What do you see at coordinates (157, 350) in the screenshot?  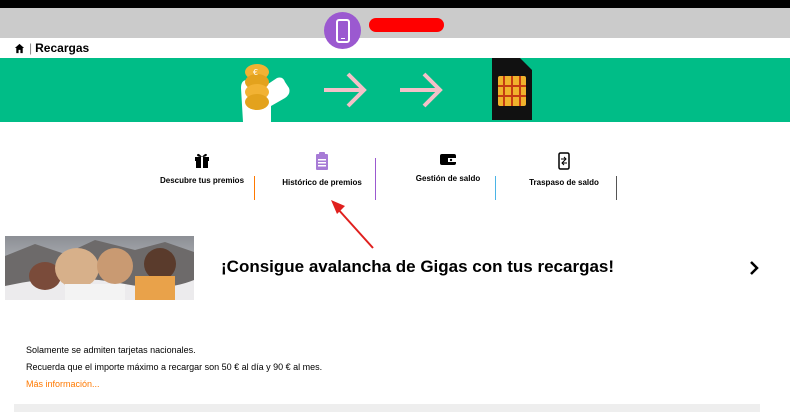 I see `info-text-emphasis: tarjetas nacionales.` at bounding box center [157, 350].